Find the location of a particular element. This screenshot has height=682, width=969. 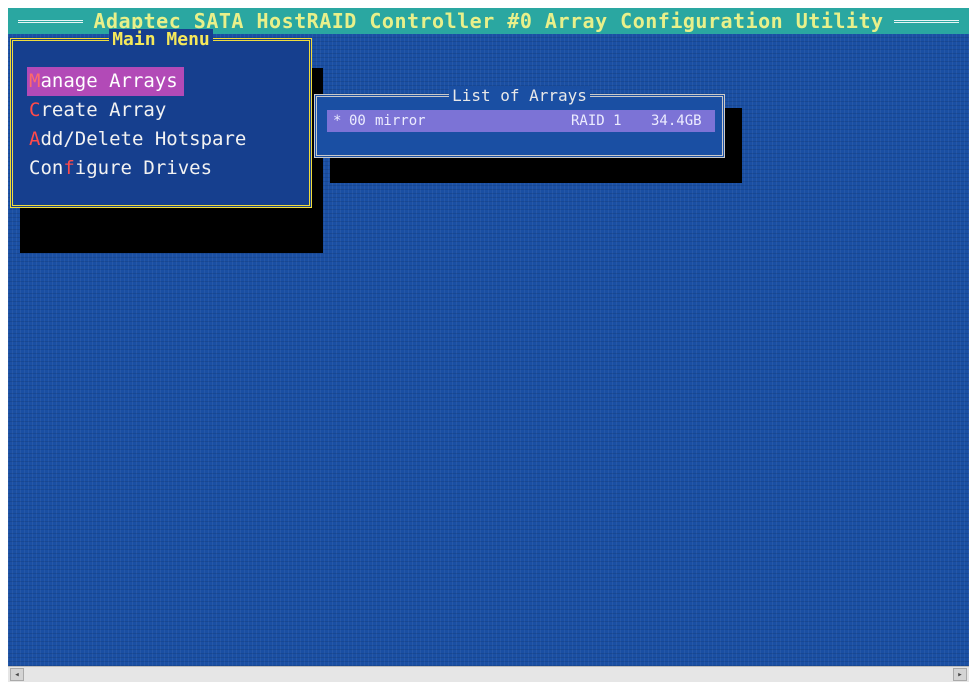

menu-hotkey: A is located at coordinates (35, 139).